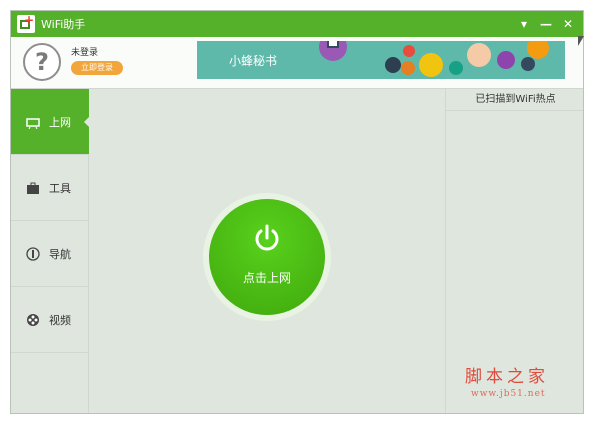 The width and height of the screenshot is (600, 427). I want to click on avatar: ?, so click(42, 62).